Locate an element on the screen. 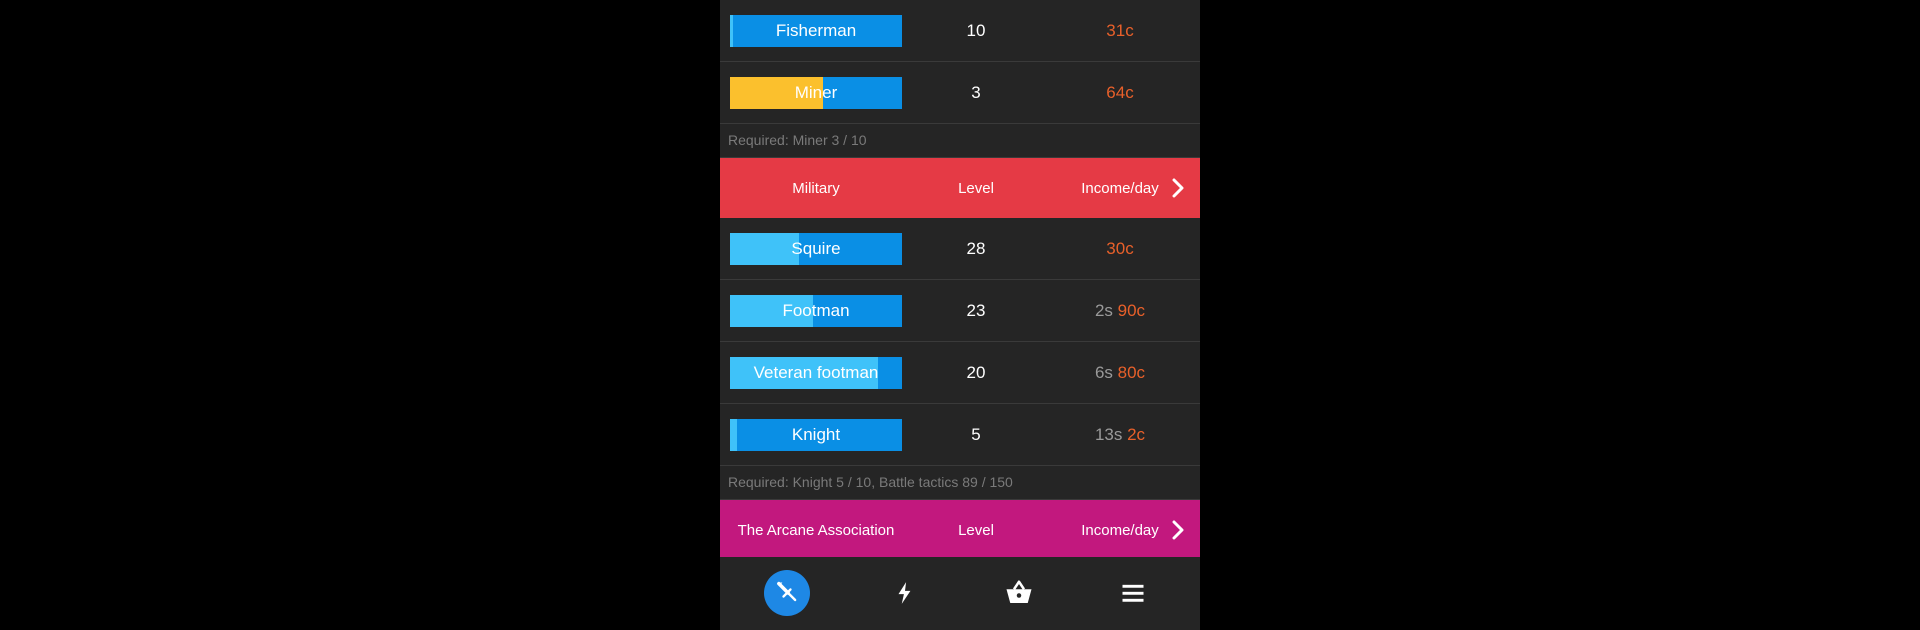  job-row-miner: Miner 3 64c is located at coordinates (960, 93).